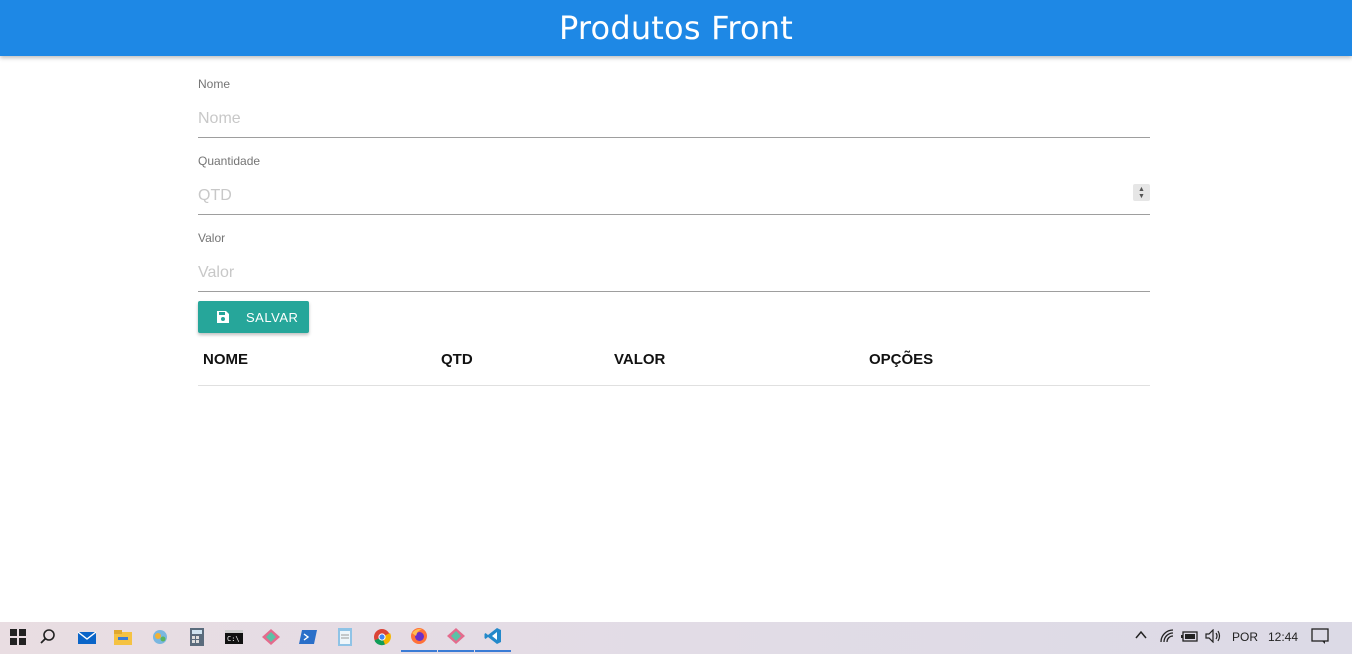 This screenshot has height=654, width=1352. I want to click on chevron-up-icon: ▲, so click(1141, 189).